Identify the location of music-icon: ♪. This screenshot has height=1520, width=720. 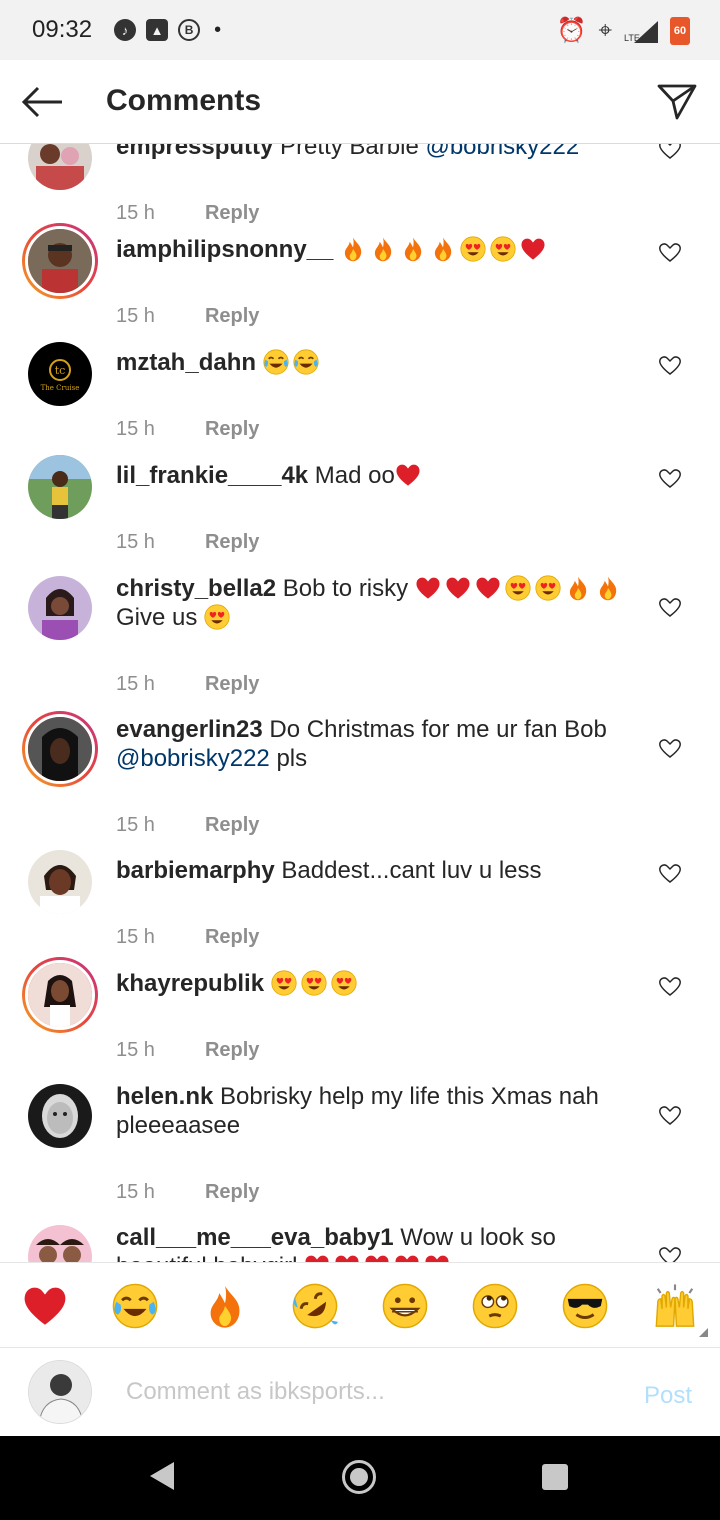
(125, 30).